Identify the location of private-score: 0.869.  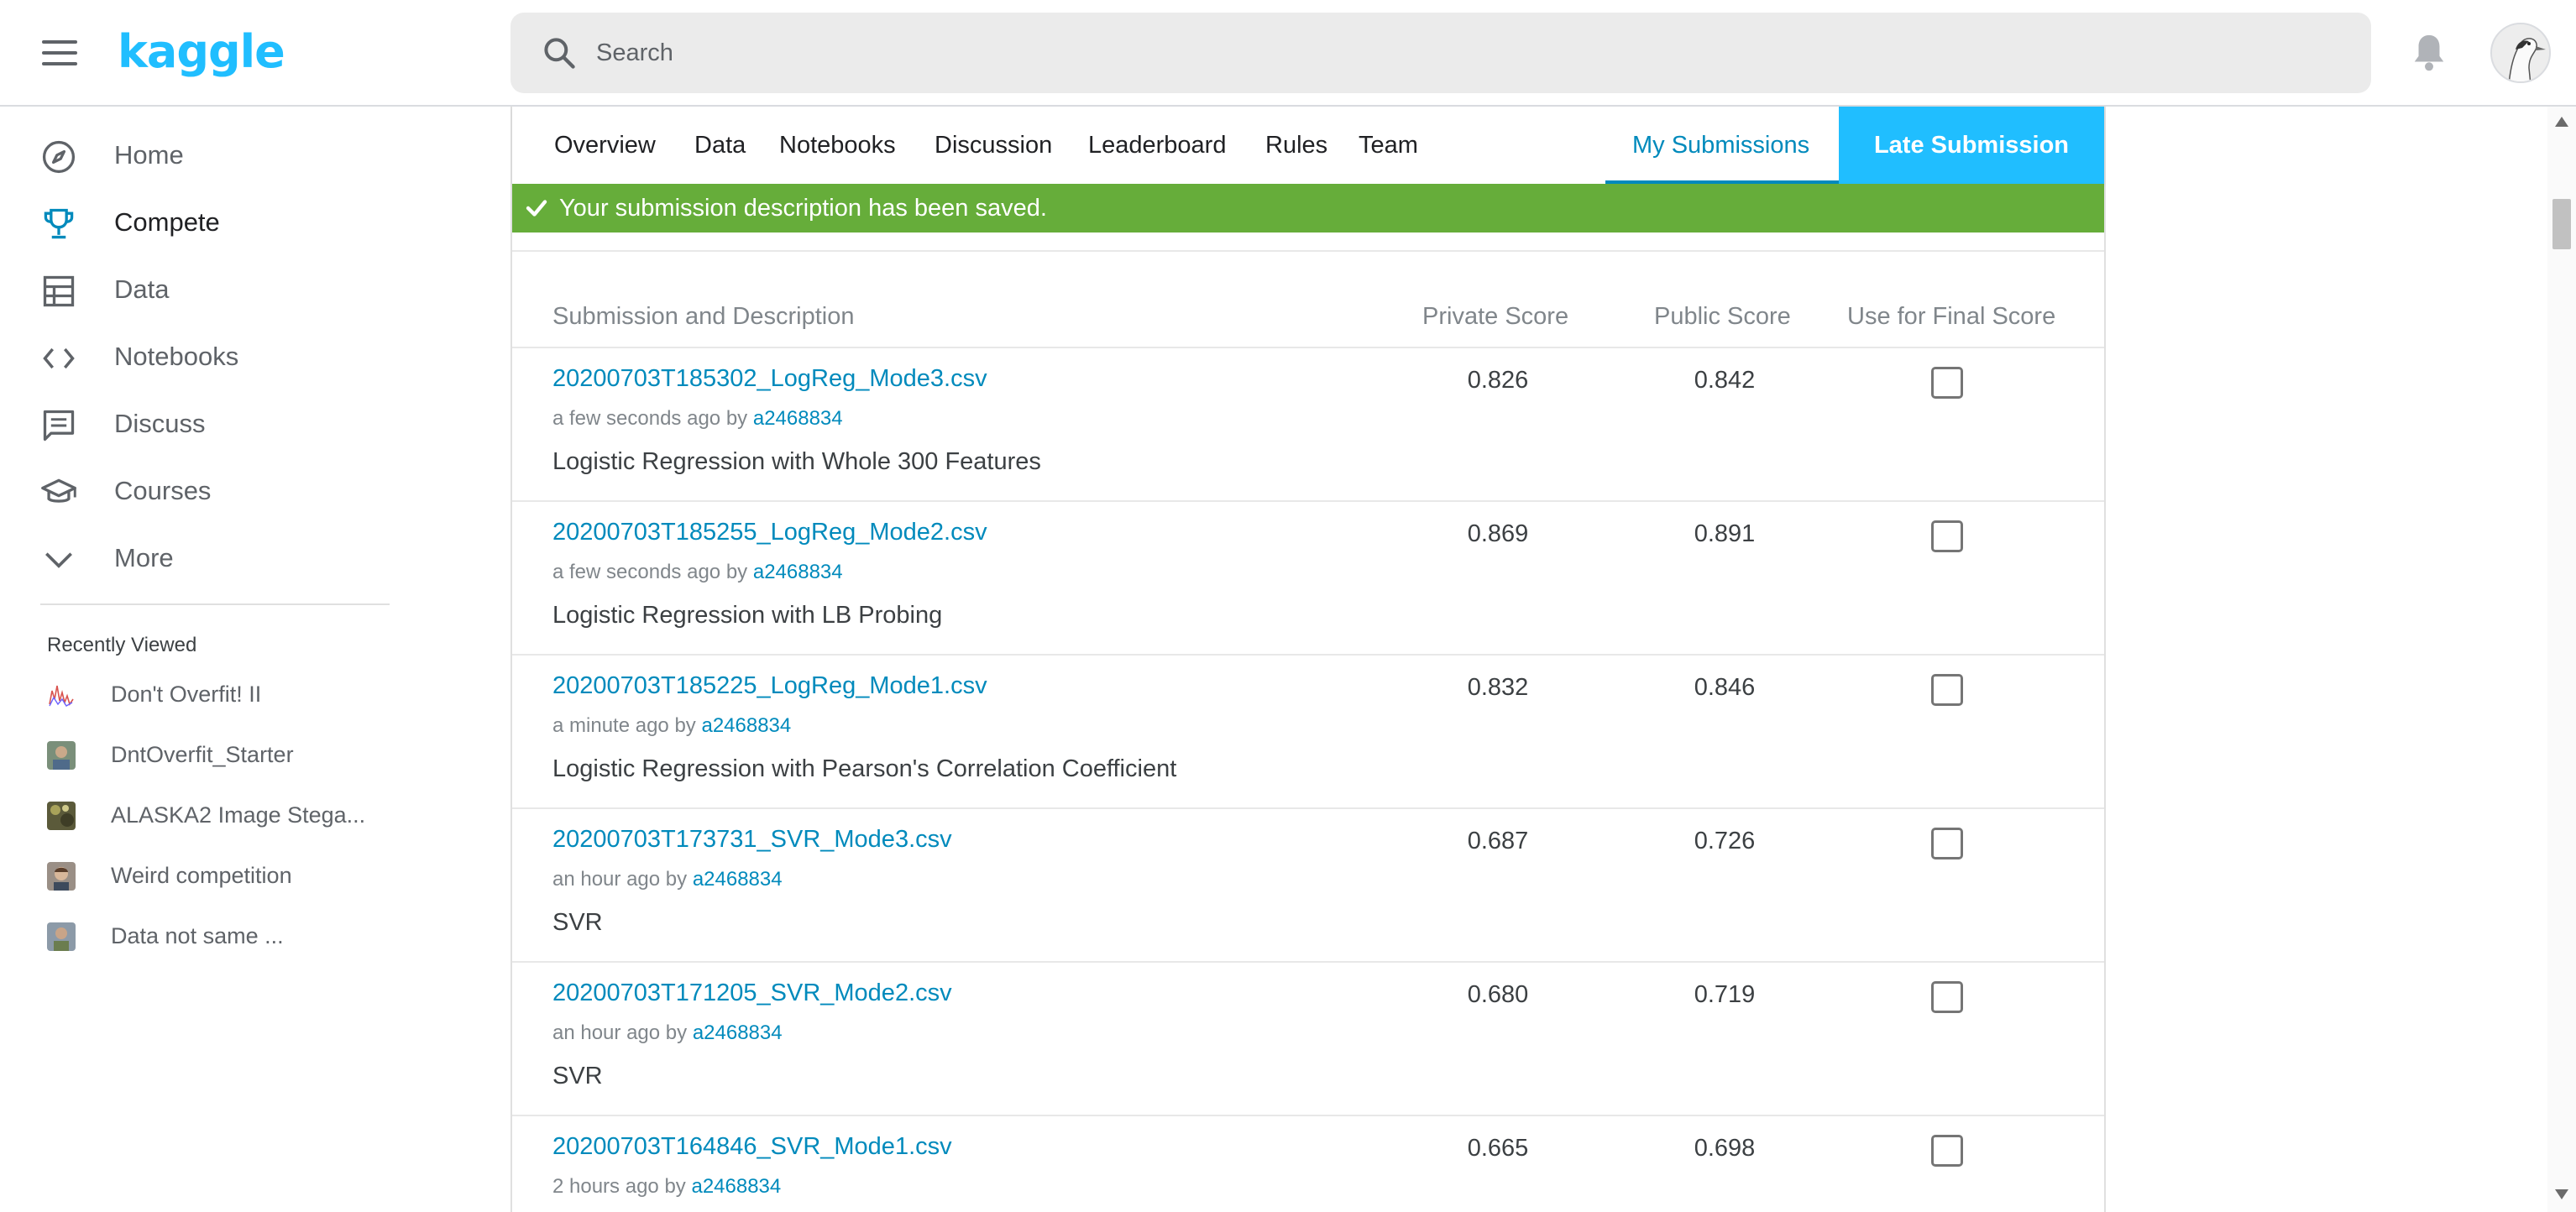
(1498, 533).